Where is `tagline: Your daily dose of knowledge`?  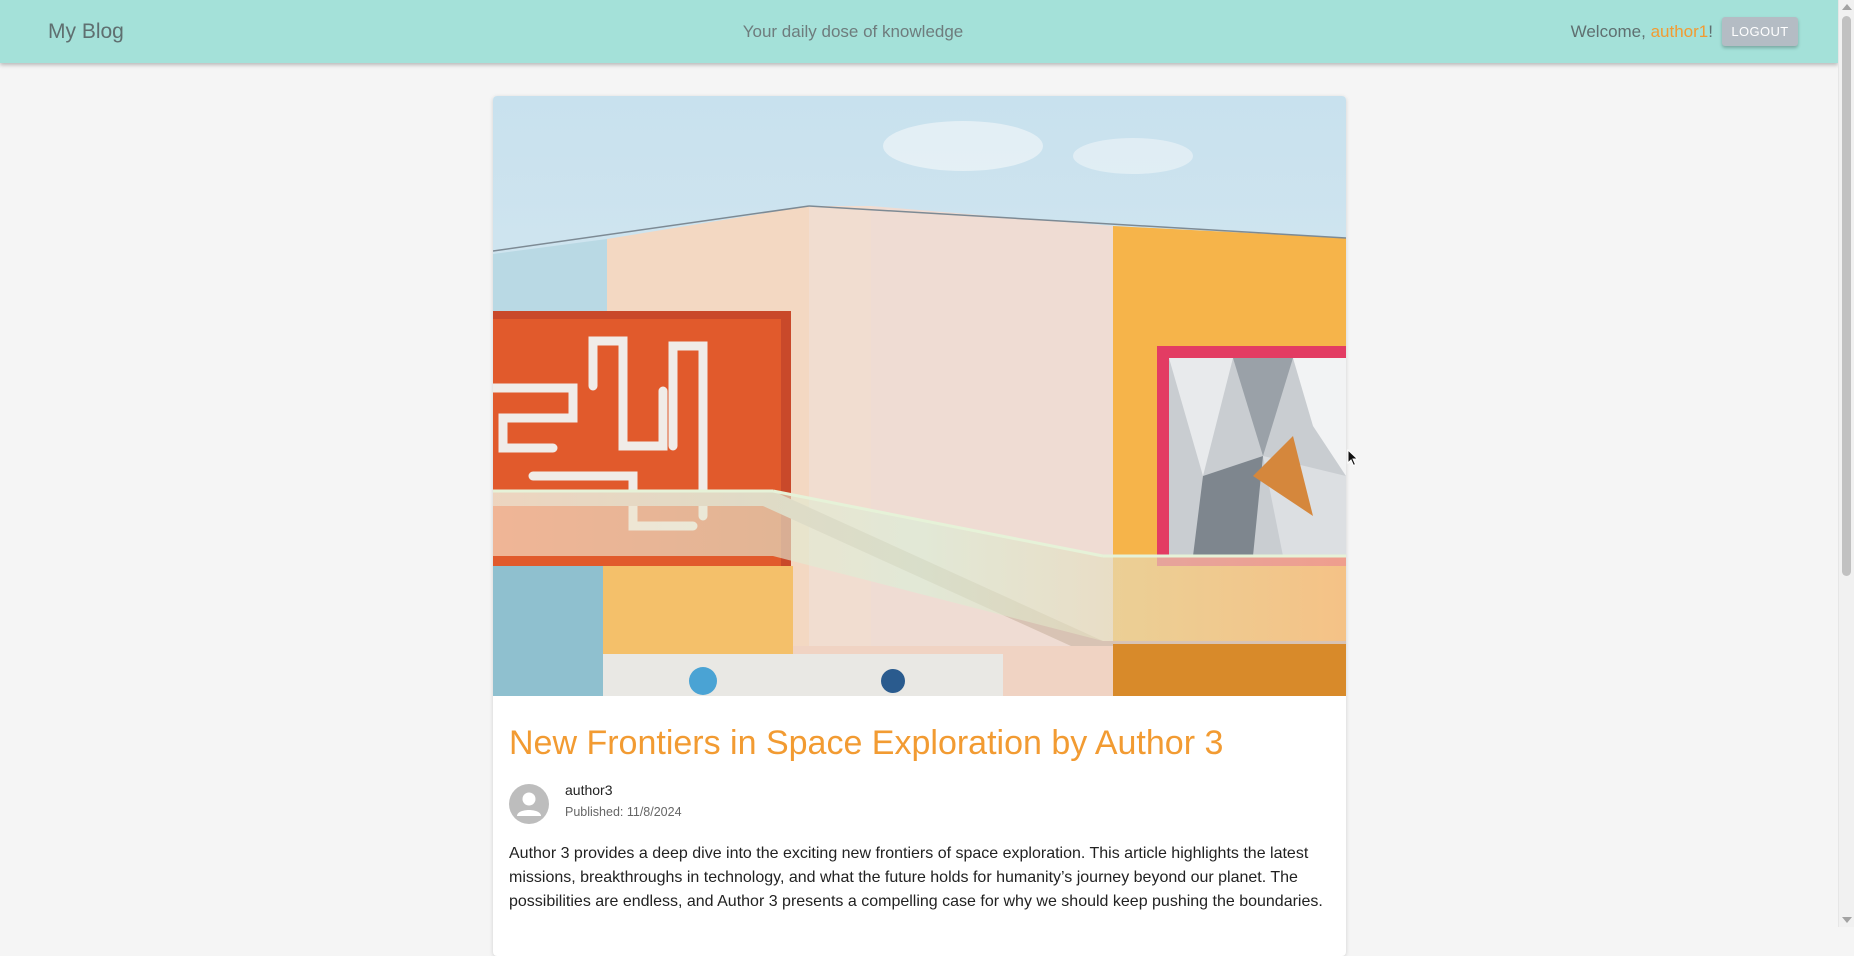 tagline: Your daily dose of knowledge is located at coordinates (853, 31).